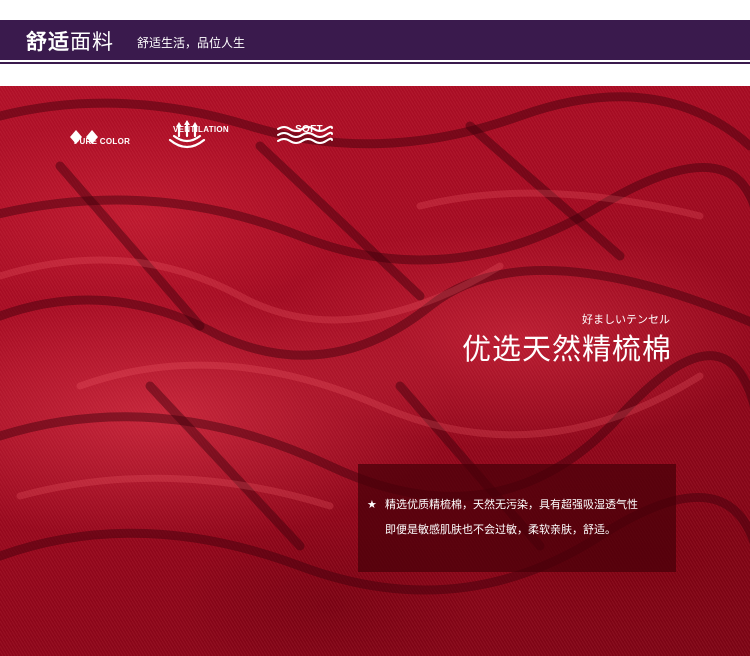  What do you see at coordinates (84, 137) in the screenshot?
I see `diamonds-icon` at bounding box center [84, 137].